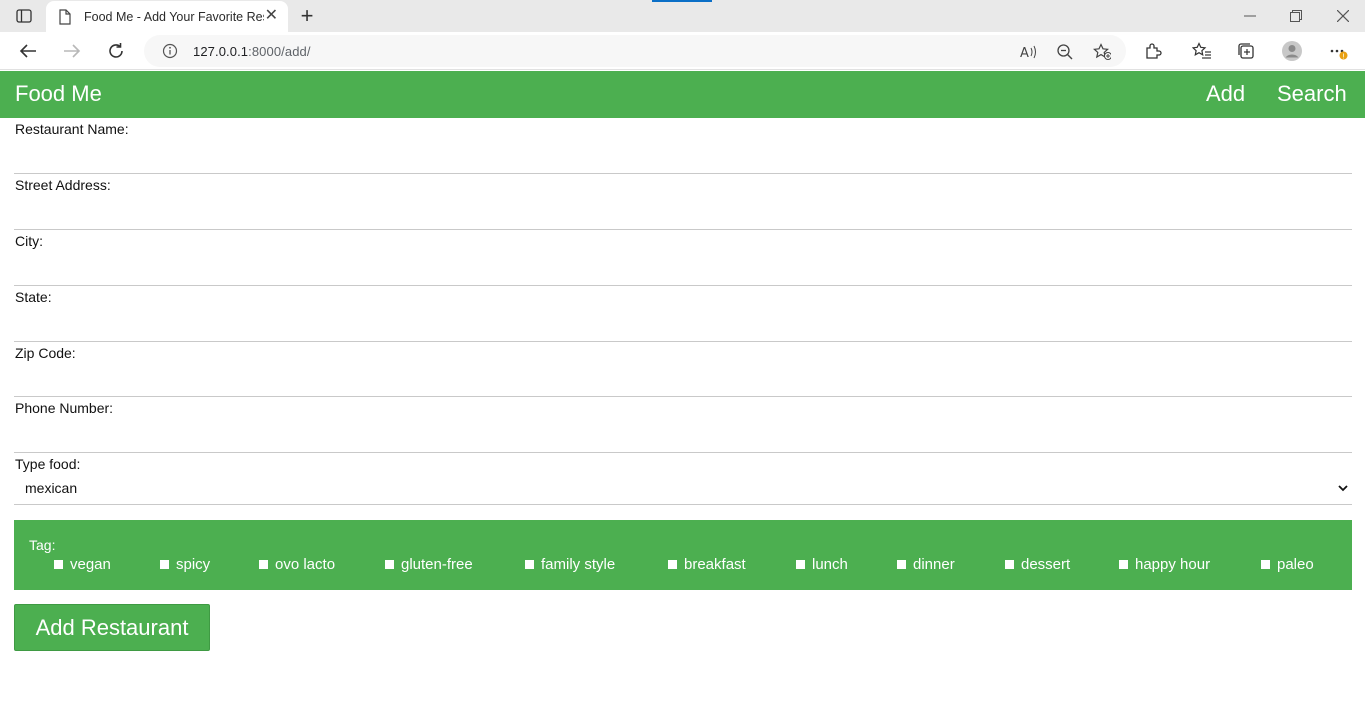 The height and width of the screenshot is (727, 1365). I want to click on phone-number-field: Phone Number:, so click(683, 425).